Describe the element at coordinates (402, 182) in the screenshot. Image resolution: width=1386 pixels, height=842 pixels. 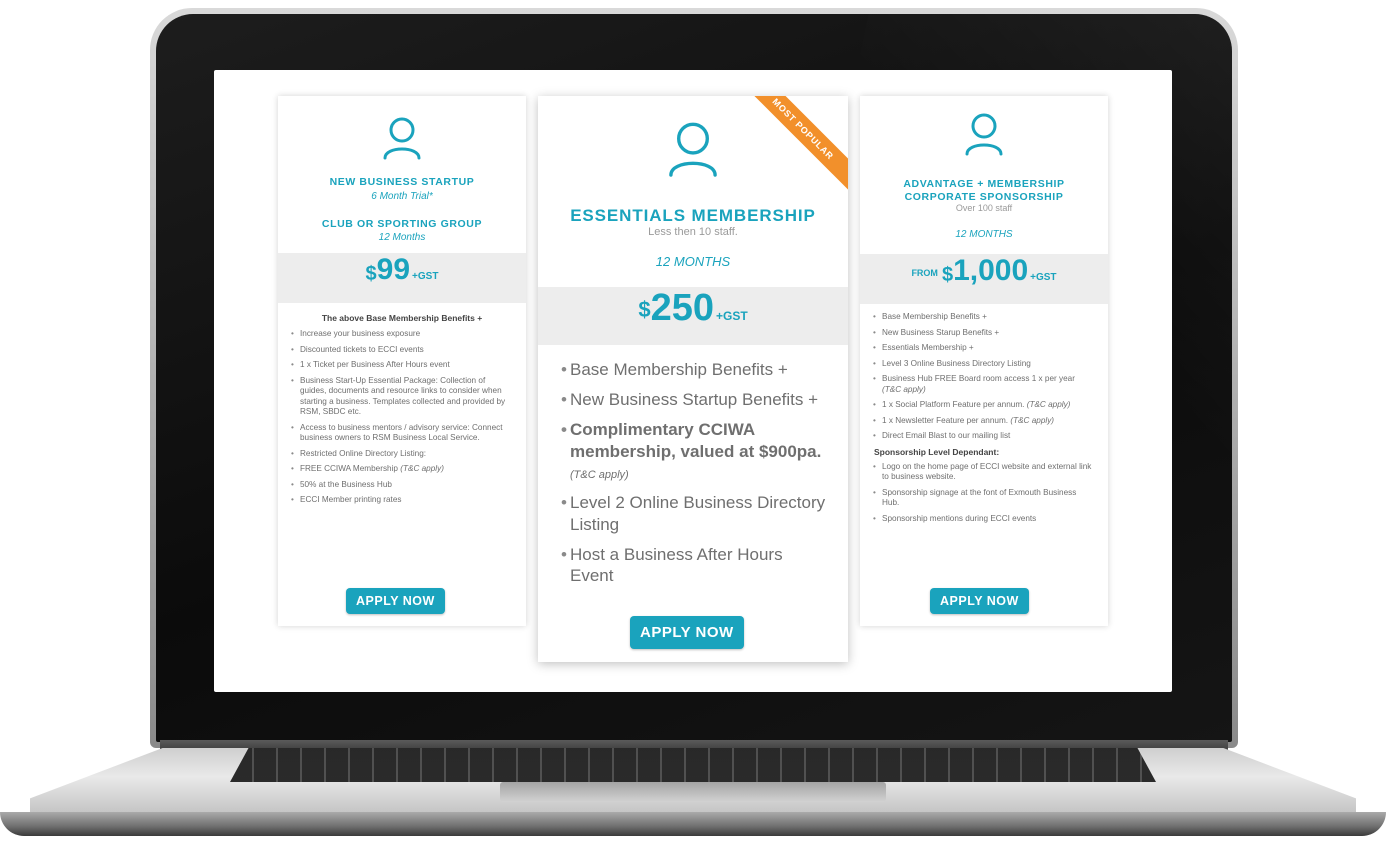
I see `card-title: NEW BUSINESS STARTUP` at that location.